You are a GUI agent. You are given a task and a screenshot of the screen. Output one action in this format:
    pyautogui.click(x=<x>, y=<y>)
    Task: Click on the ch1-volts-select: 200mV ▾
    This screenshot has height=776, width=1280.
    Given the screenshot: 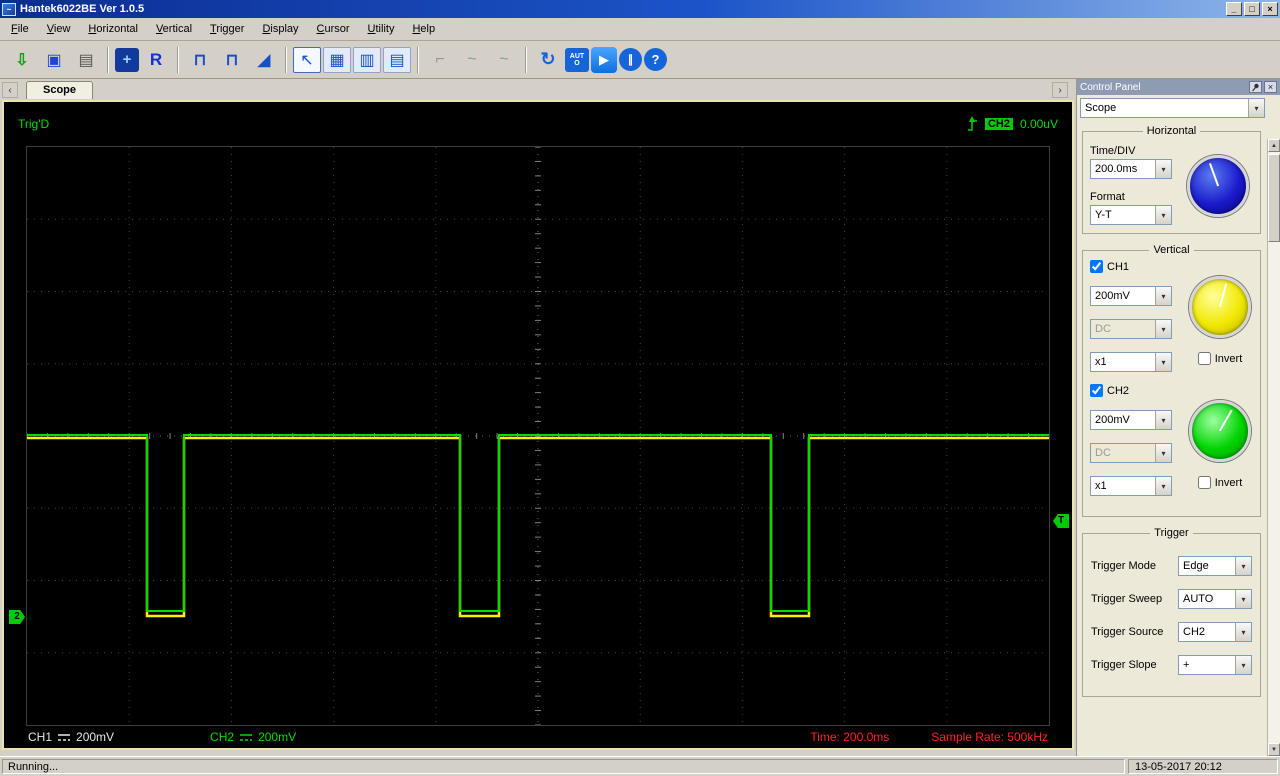 What is the action you would take?
    pyautogui.click(x=1131, y=296)
    